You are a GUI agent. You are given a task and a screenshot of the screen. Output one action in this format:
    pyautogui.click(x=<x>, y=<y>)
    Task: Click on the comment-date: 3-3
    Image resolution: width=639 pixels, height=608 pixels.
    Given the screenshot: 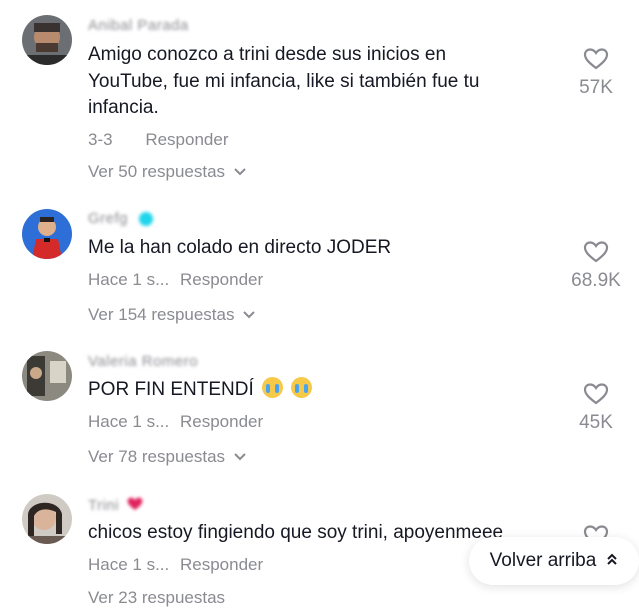 What is the action you would take?
    pyautogui.click(x=100, y=139)
    